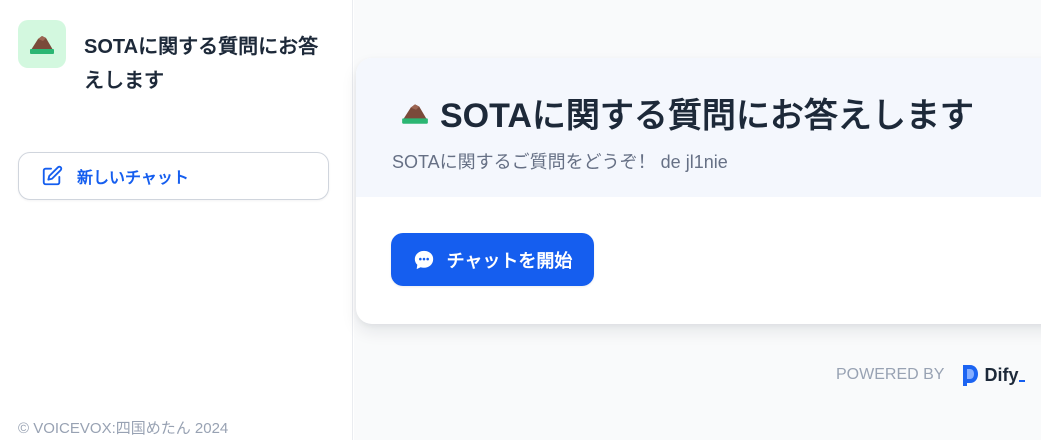 The image size is (1041, 440). What do you see at coordinates (509, 260) in the screenshot?
I see `start-chat-label: チャットを開始` at bounding box center [509, 260].